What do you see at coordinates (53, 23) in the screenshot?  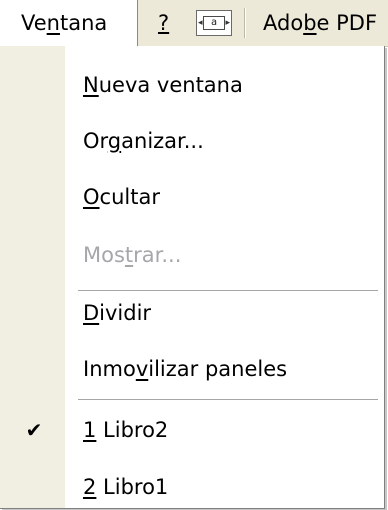 I see `menu-ventana-mnemonic: n` at bounding box center [53, 23].